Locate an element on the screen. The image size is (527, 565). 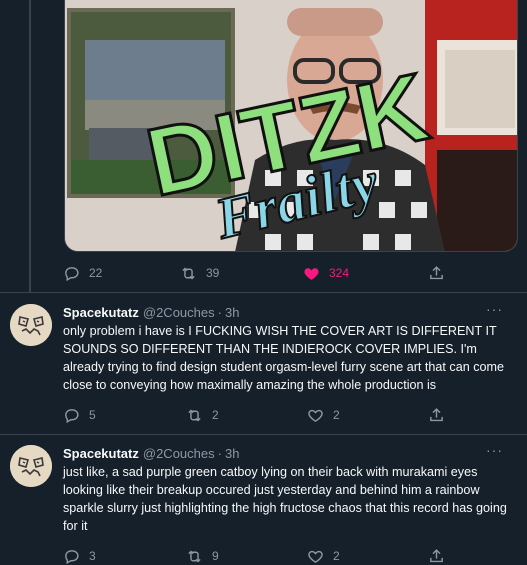
top-tweet-actions: 22 39 324 is located at coordinates (263, 273).